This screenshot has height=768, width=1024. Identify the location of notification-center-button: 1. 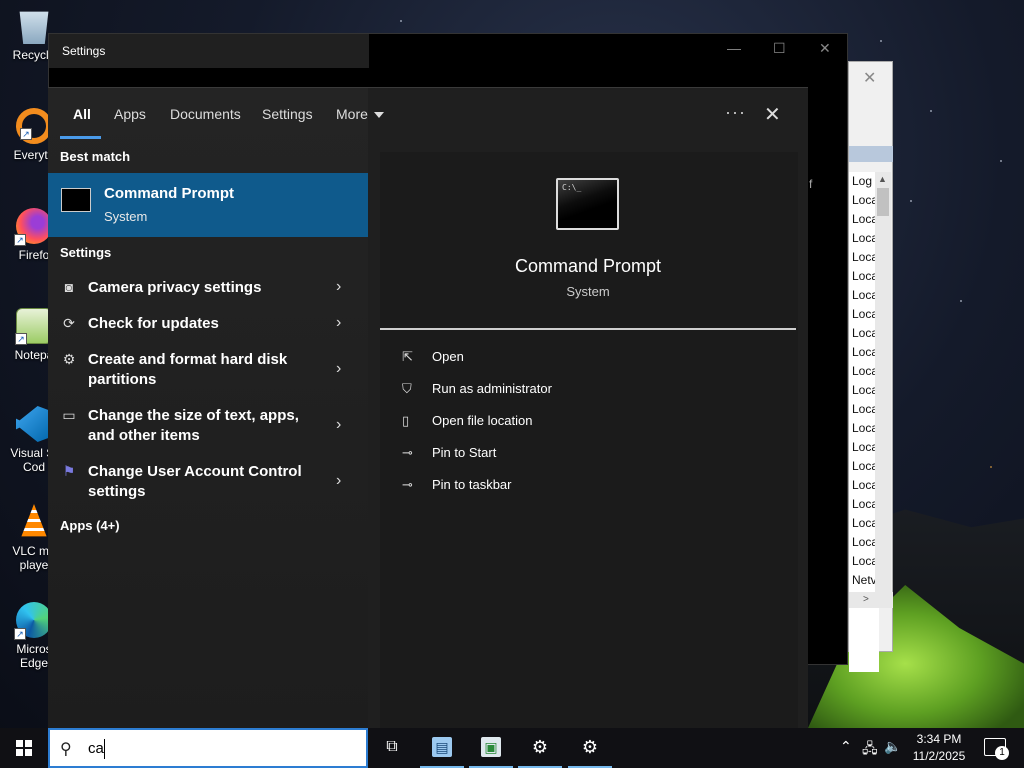
(996, 749).